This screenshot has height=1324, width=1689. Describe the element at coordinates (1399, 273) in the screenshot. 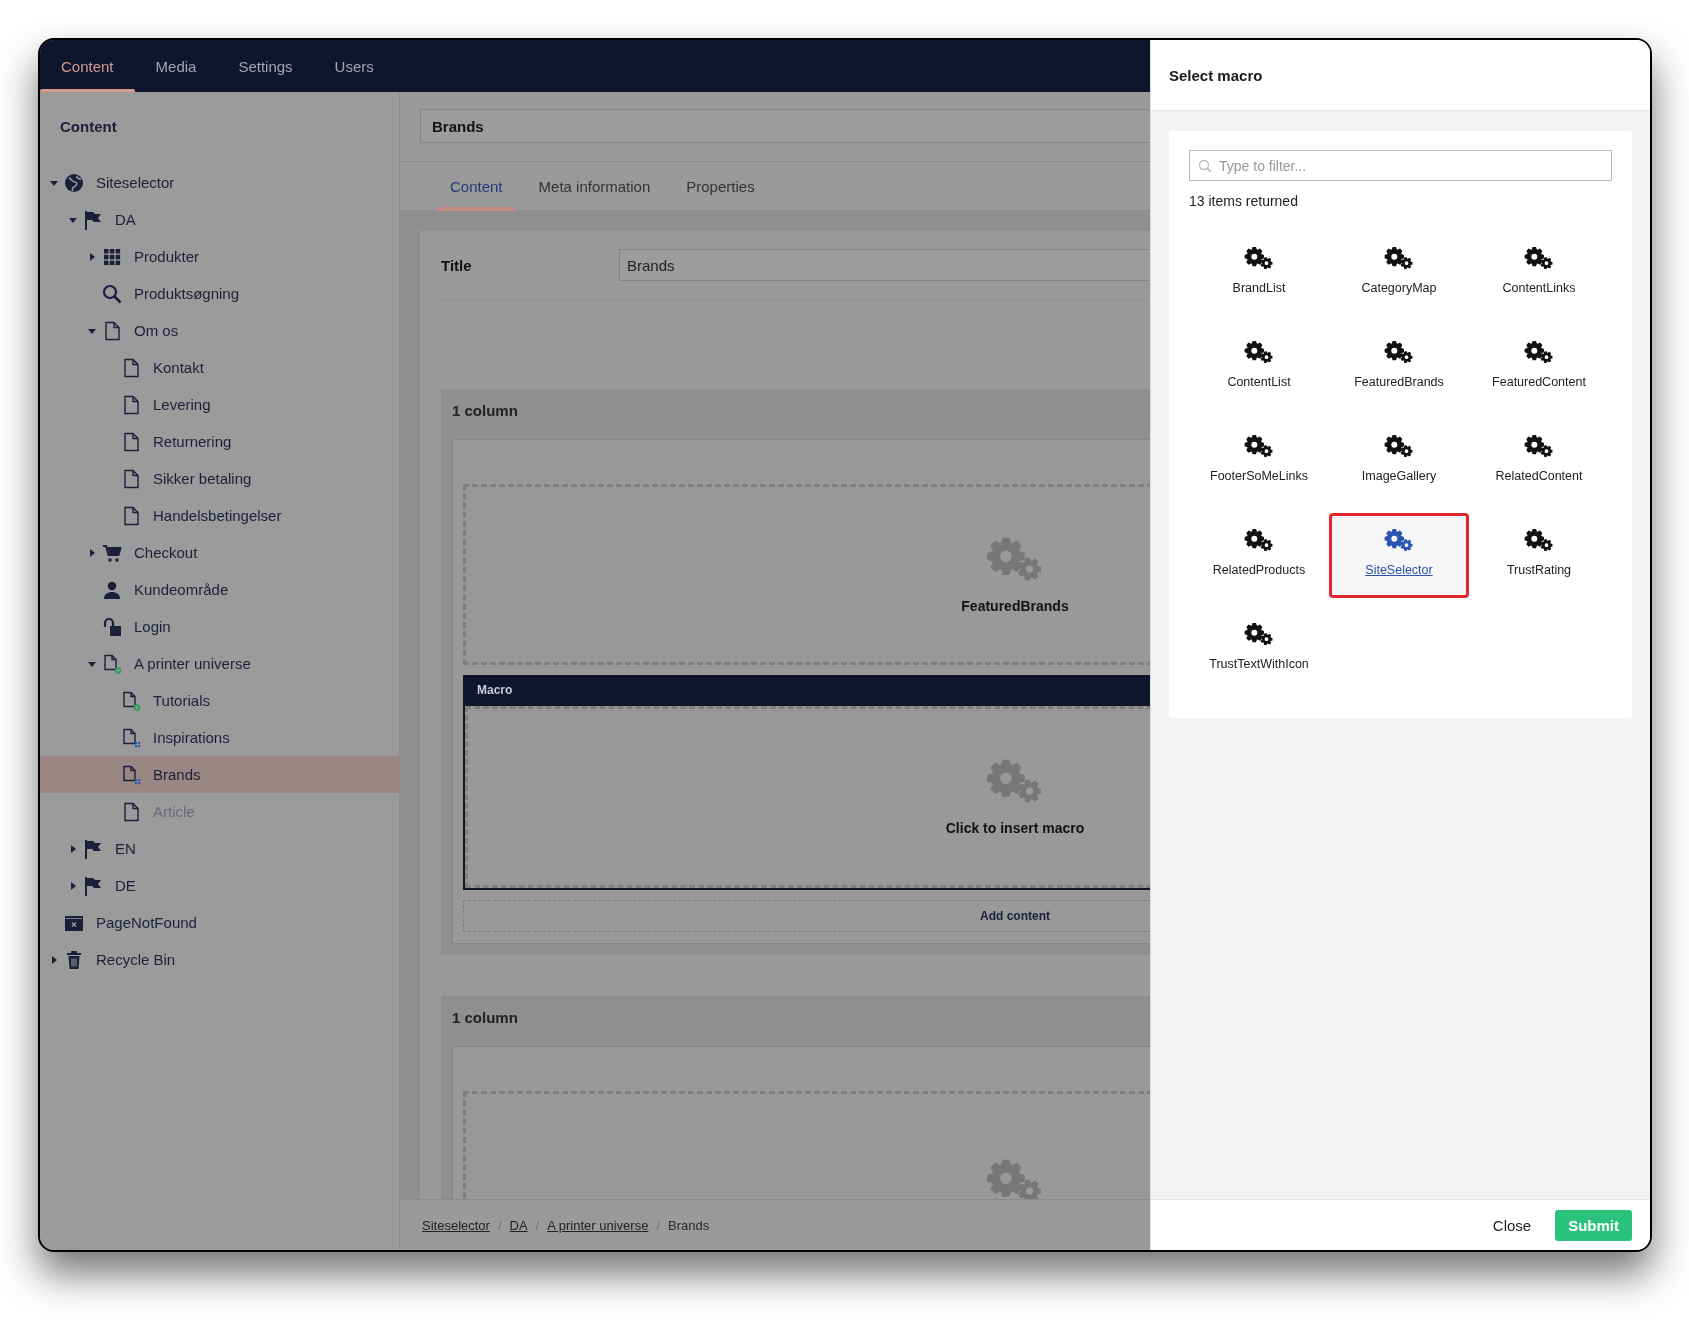

I see `macro-item: CategoryMap` at that location.